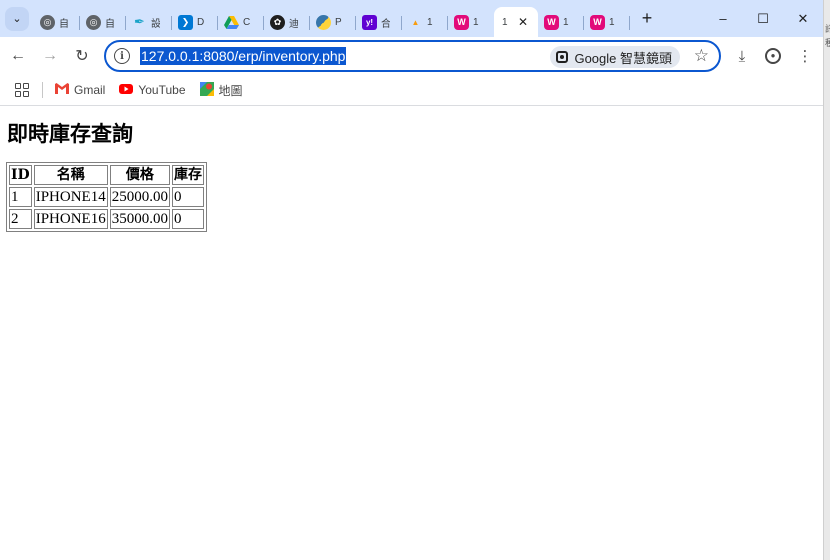 This screenshot has height=560, width=830. I want to click on google-drive-icon, so click(231, 22).